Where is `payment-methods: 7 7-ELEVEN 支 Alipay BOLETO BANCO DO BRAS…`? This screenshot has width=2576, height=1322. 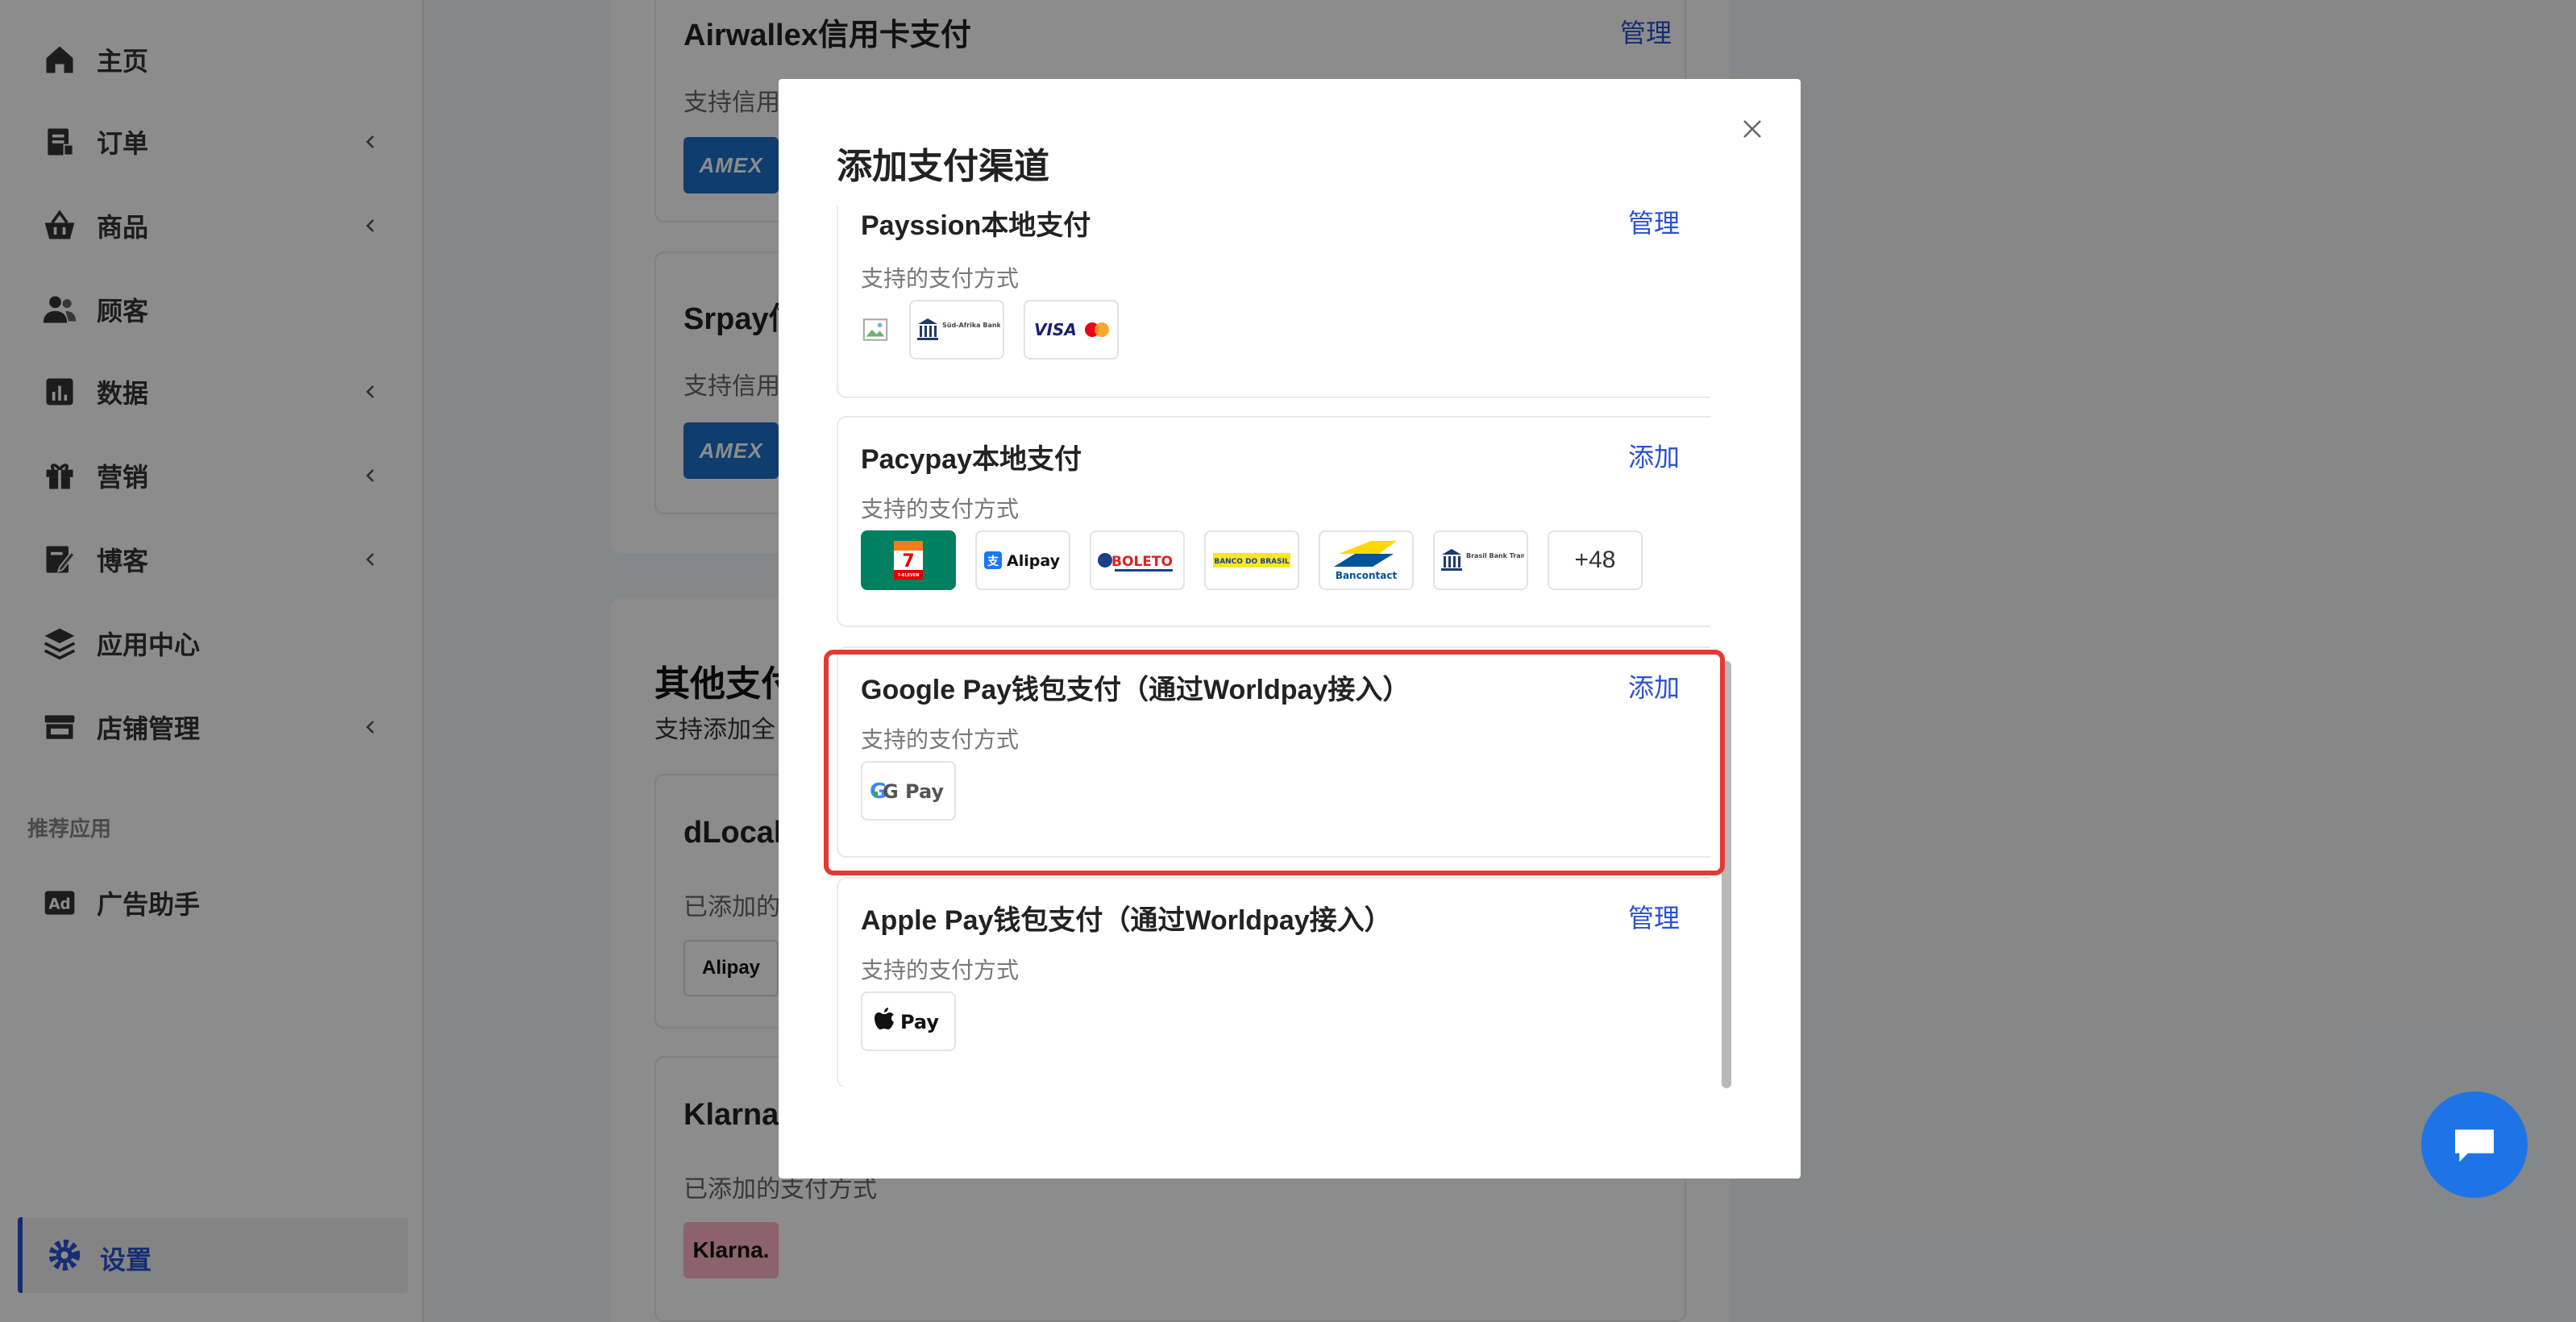 payment-methods: 7 7-ELEVEN 支 Alipay BOLETO BANCO DO BRAS… is located at coordinates (1252, 560).